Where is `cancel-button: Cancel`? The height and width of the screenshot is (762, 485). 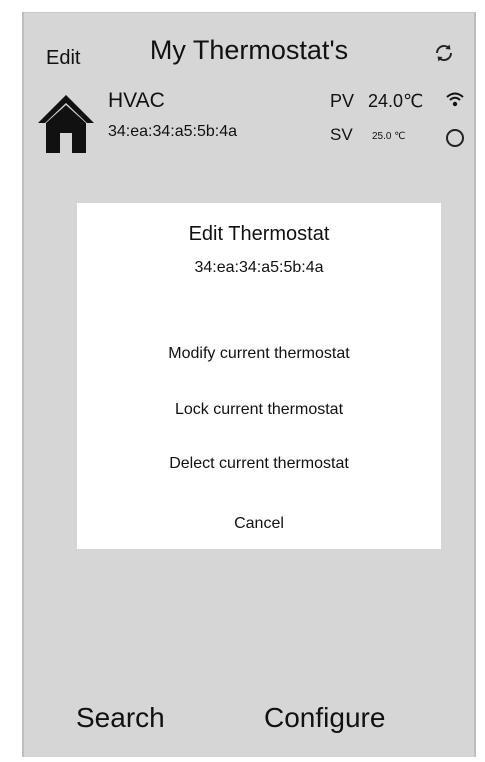 cancel-button: Cancel is located at coordinates (259, 524).